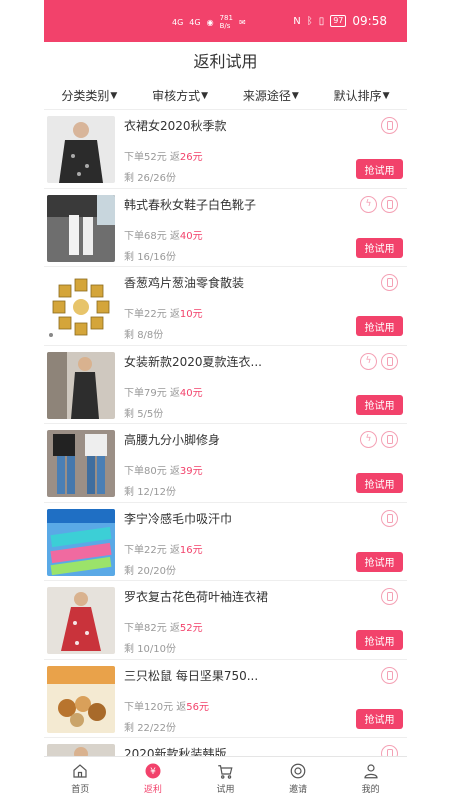  I want to click on price-line: 下单120元 返56元, so click(166, 705).